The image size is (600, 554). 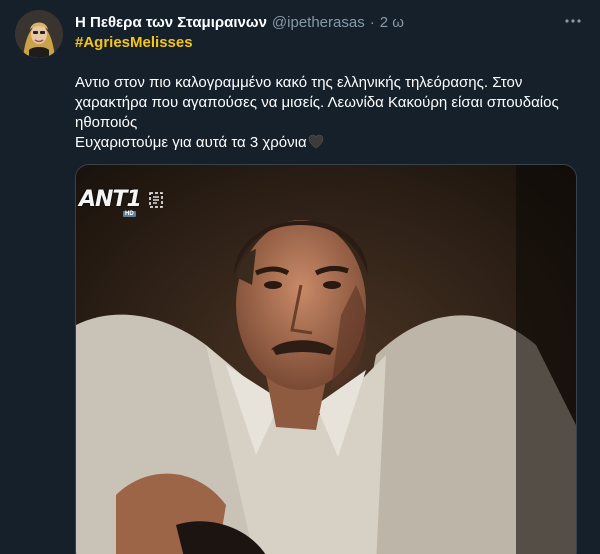 I want to click on timestamp: 2 ω, so click(x=392, y=22).